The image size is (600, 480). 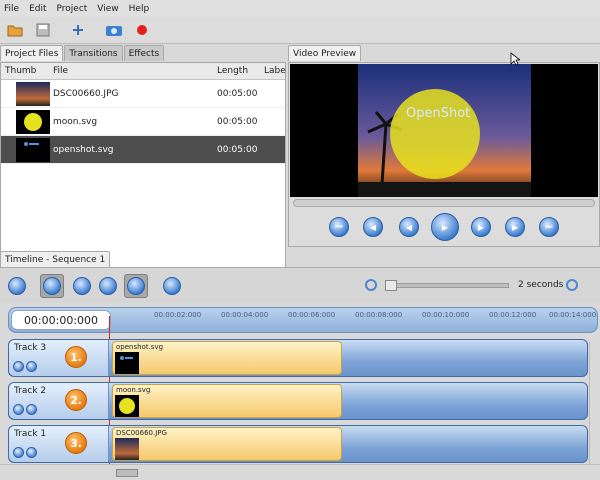 I want to click on file-name: openshot.svg, so click(x=83, y=150).